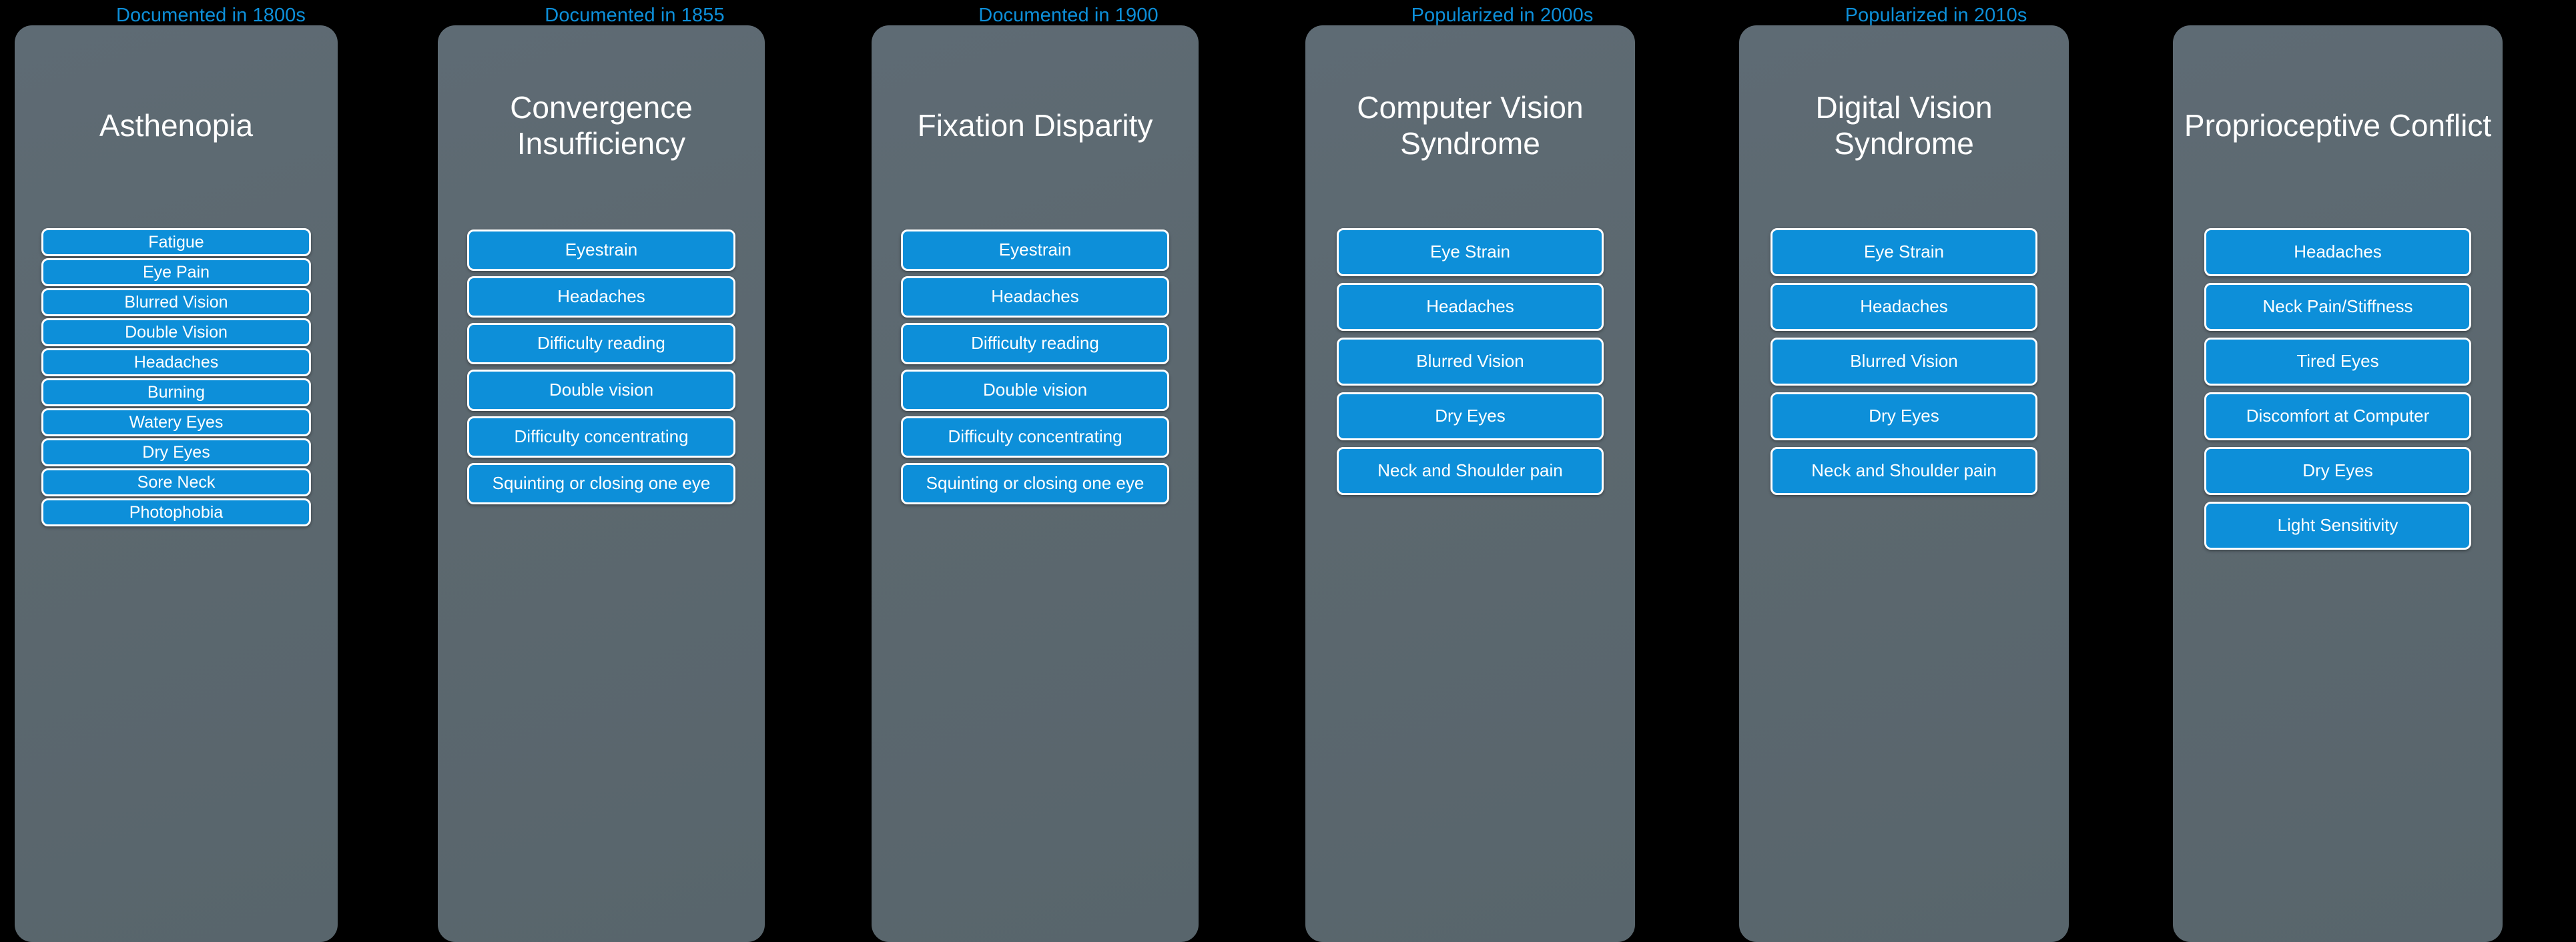 The image size is (2576, 942). I want to click on symptom-pill: Neck Pain/Stiffness, so click(2337, 307).